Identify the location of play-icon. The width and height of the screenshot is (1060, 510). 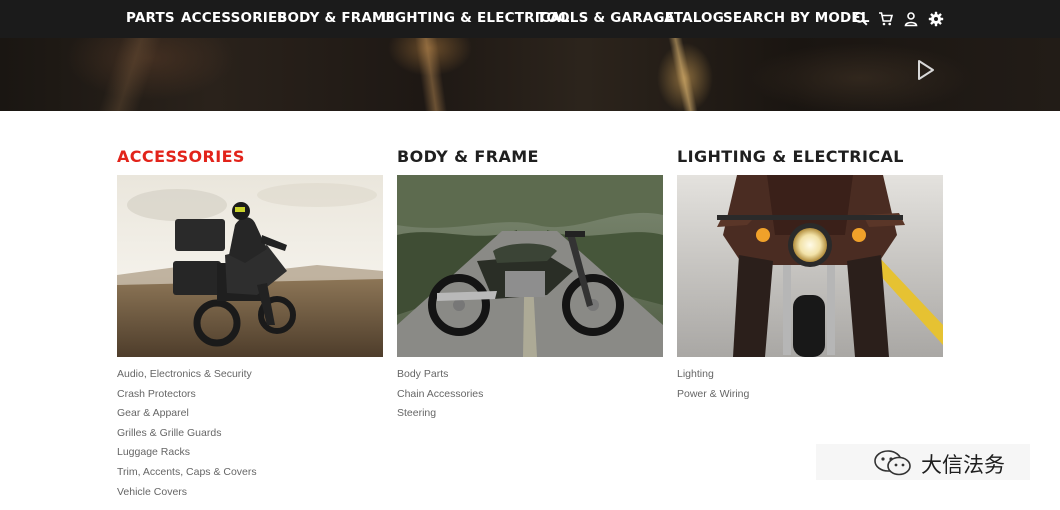
(926, 70).